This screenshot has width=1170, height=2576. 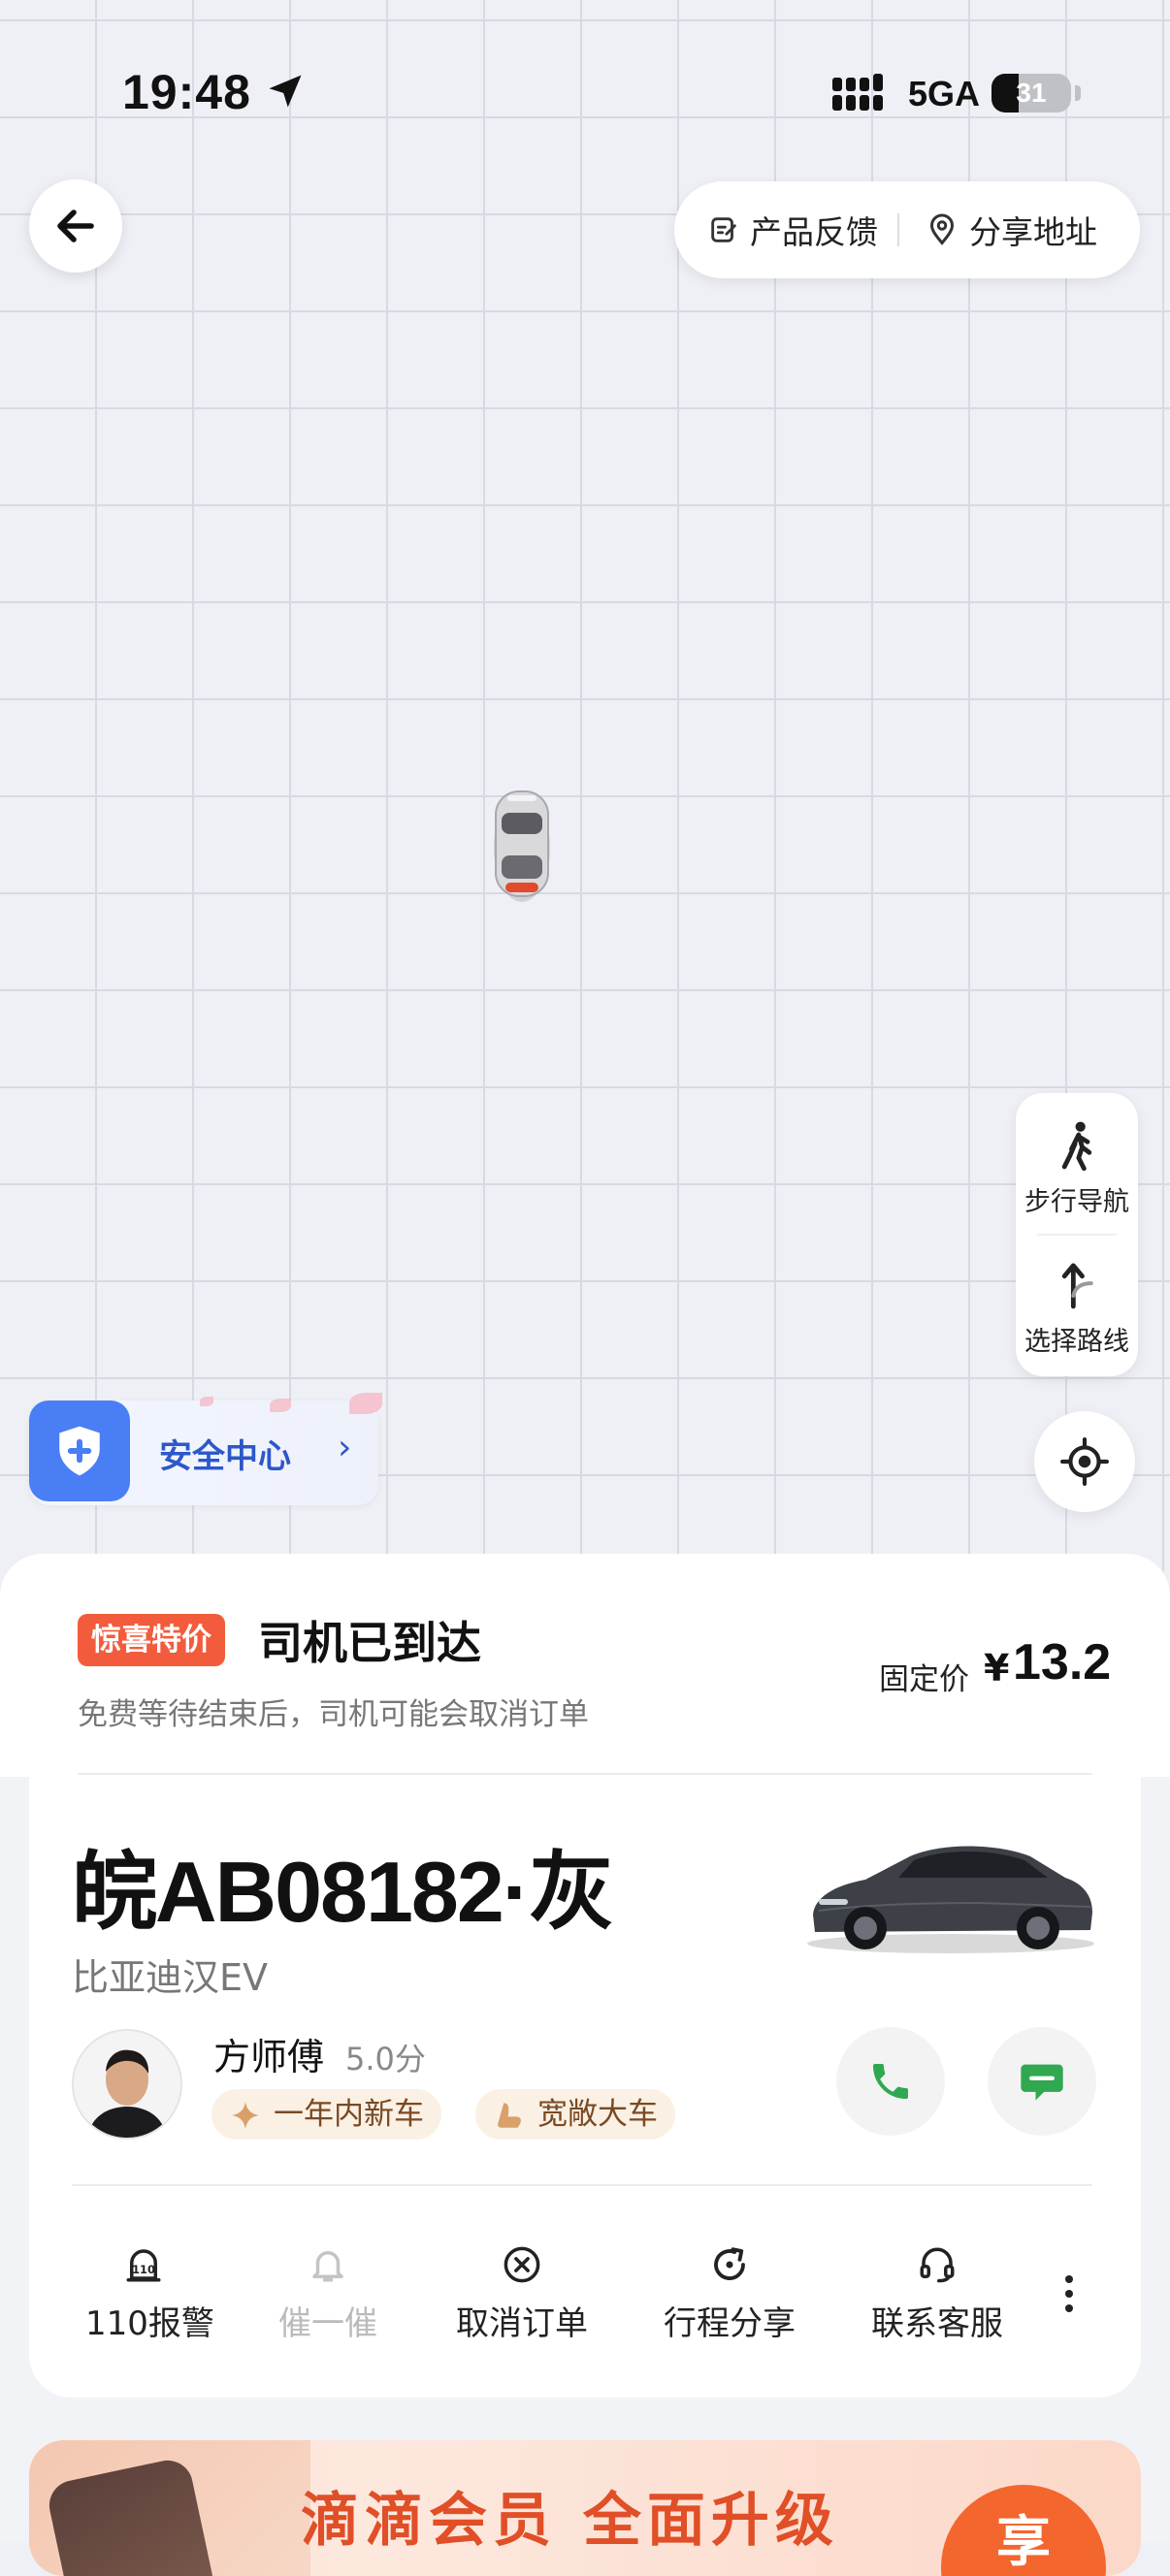 I want to click on location-share-icon, so click(x=942, y=229).